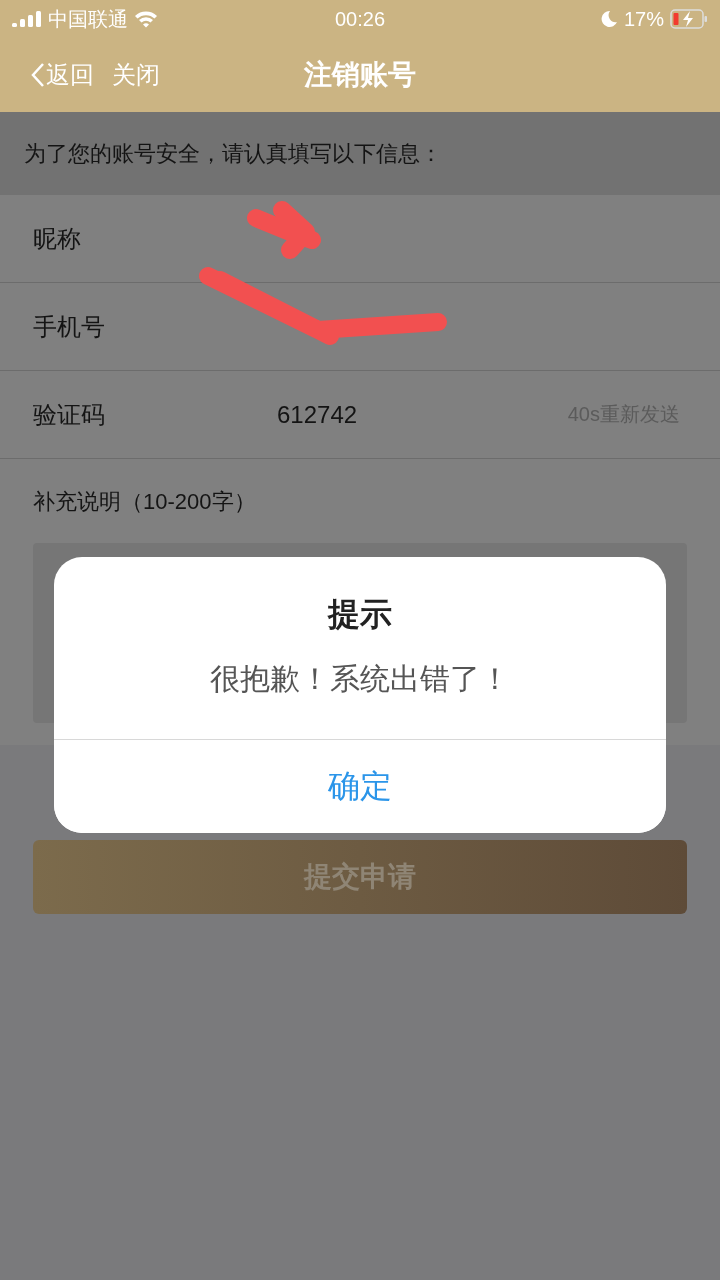 The height and width of the screenshot is (1280, 720). I want to click on page-title: 注销账号, so click(360, 75).